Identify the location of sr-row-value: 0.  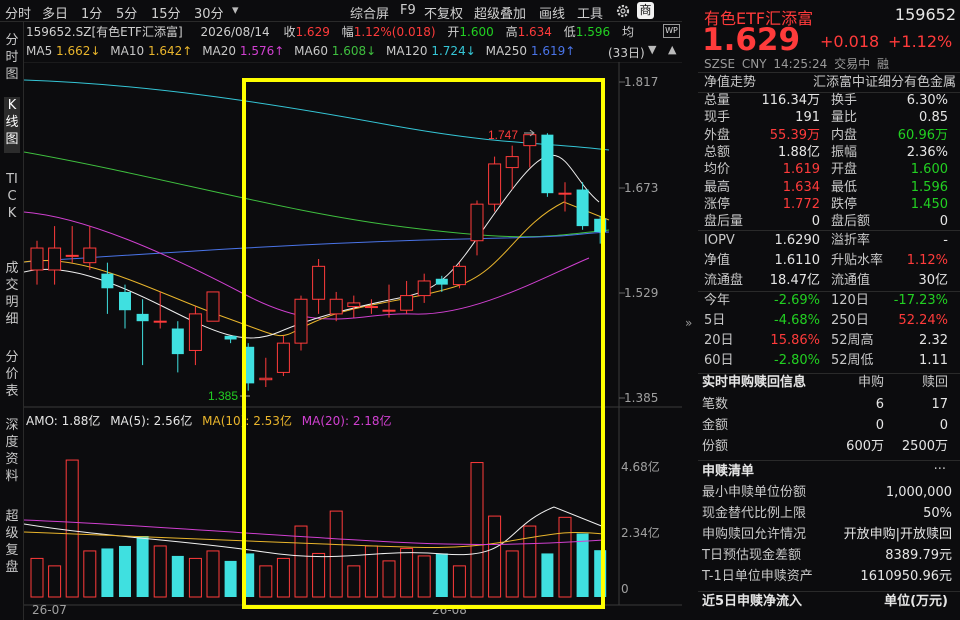
(943, 425).